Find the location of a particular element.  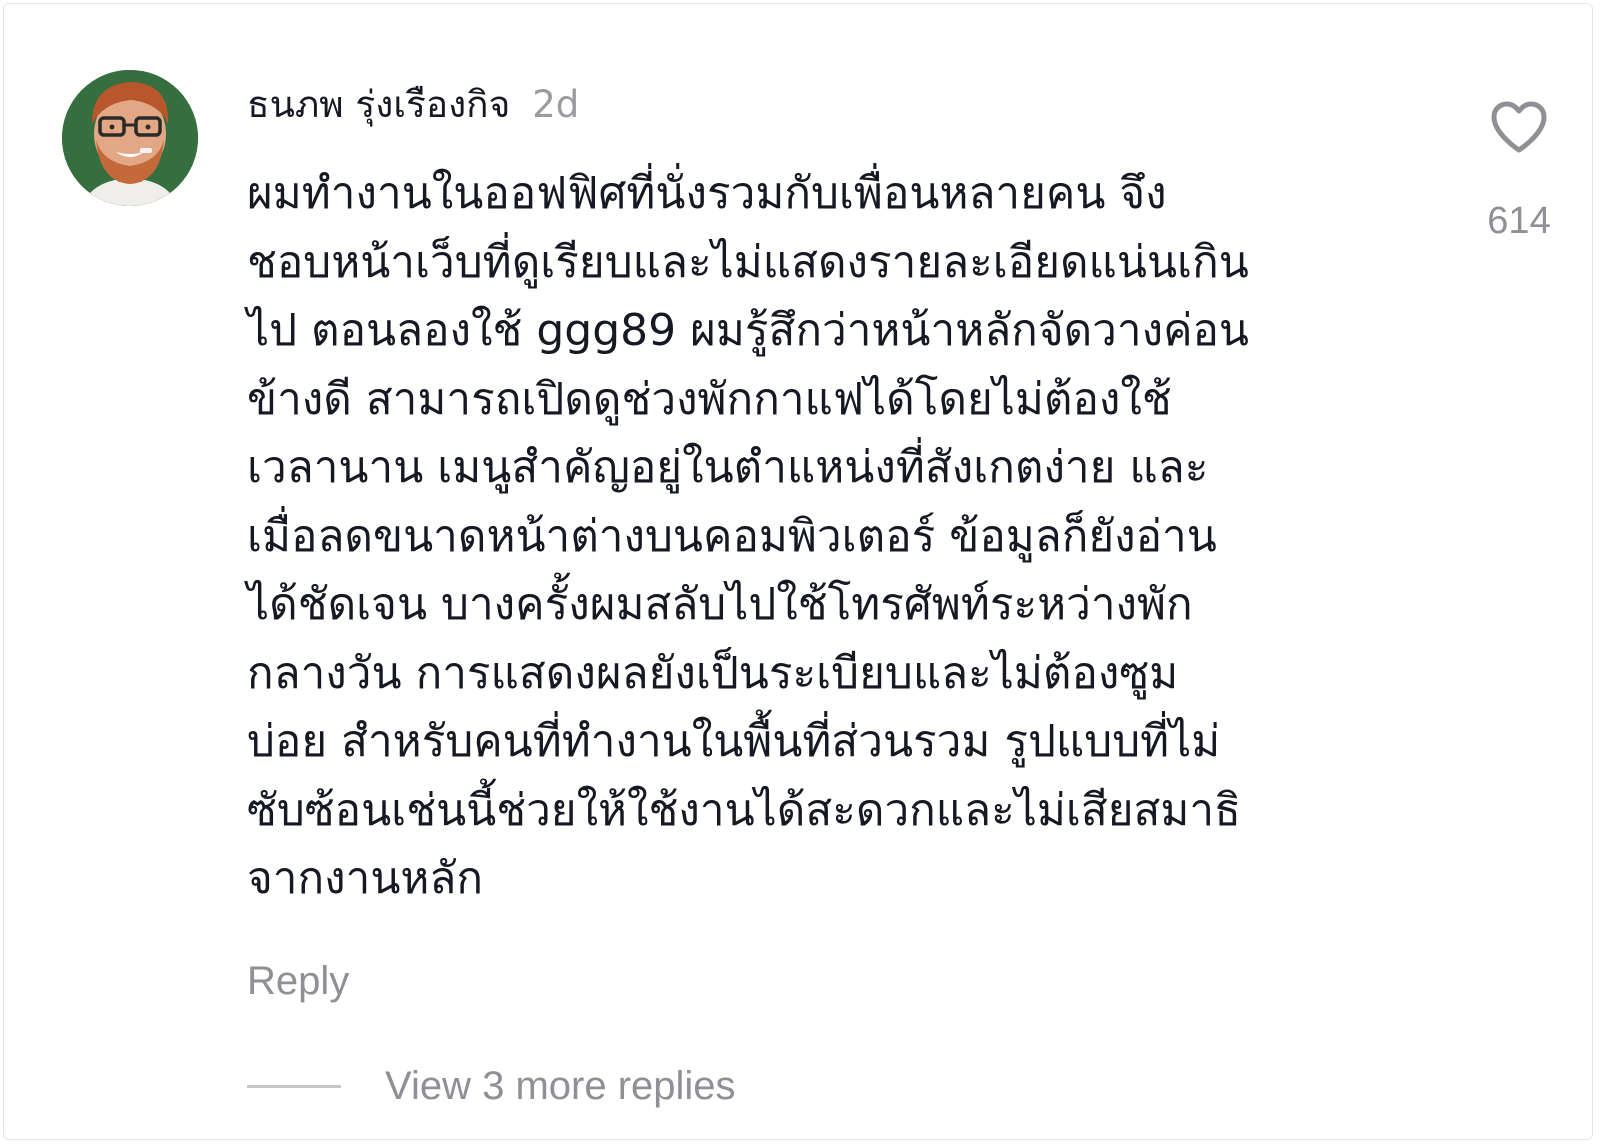

view-replies-row: View 3 more replies is located at coordinates (491, 1086).